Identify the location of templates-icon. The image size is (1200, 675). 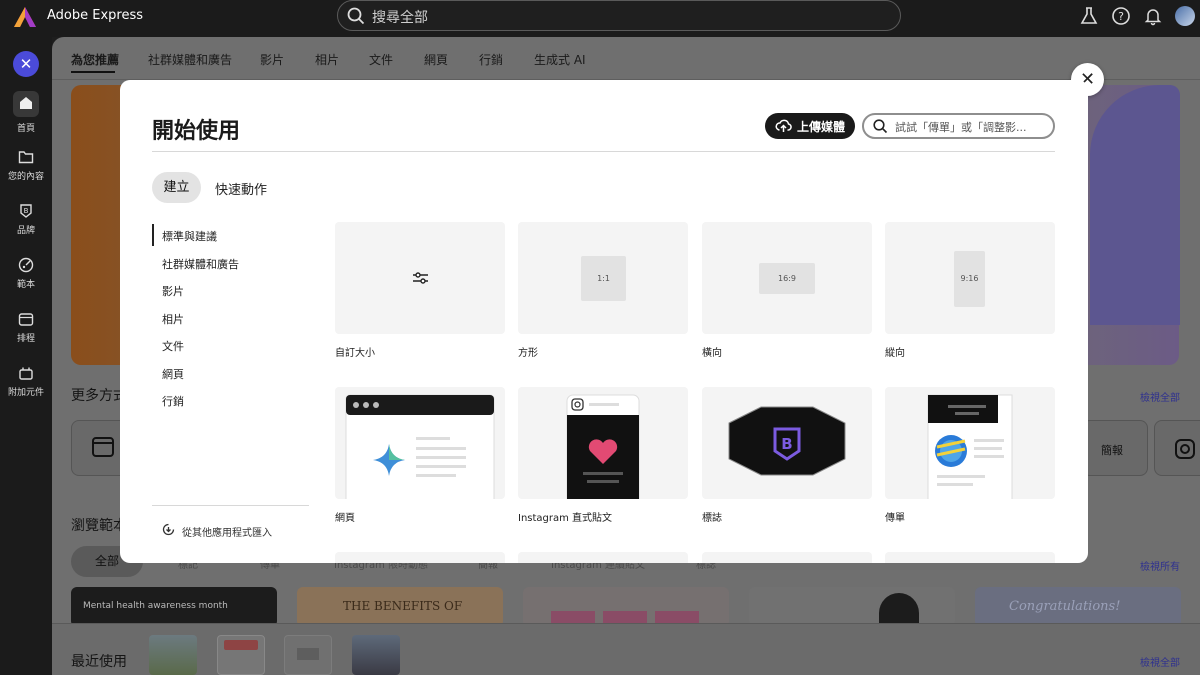
(26, 265).